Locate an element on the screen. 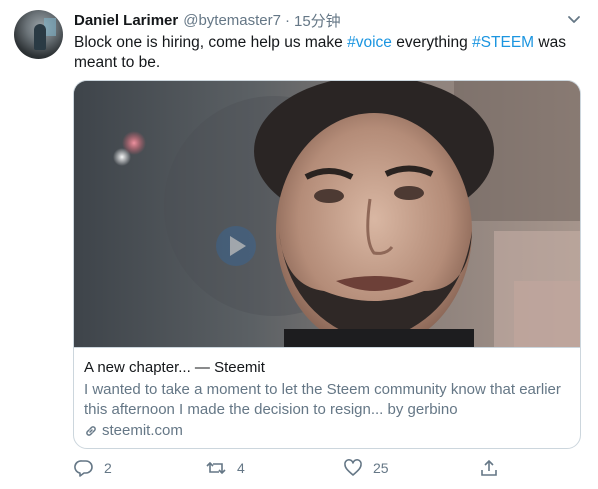 The height and width of the screenshot is (489, 598). retweet-icon is located at coordinates (216, 468).